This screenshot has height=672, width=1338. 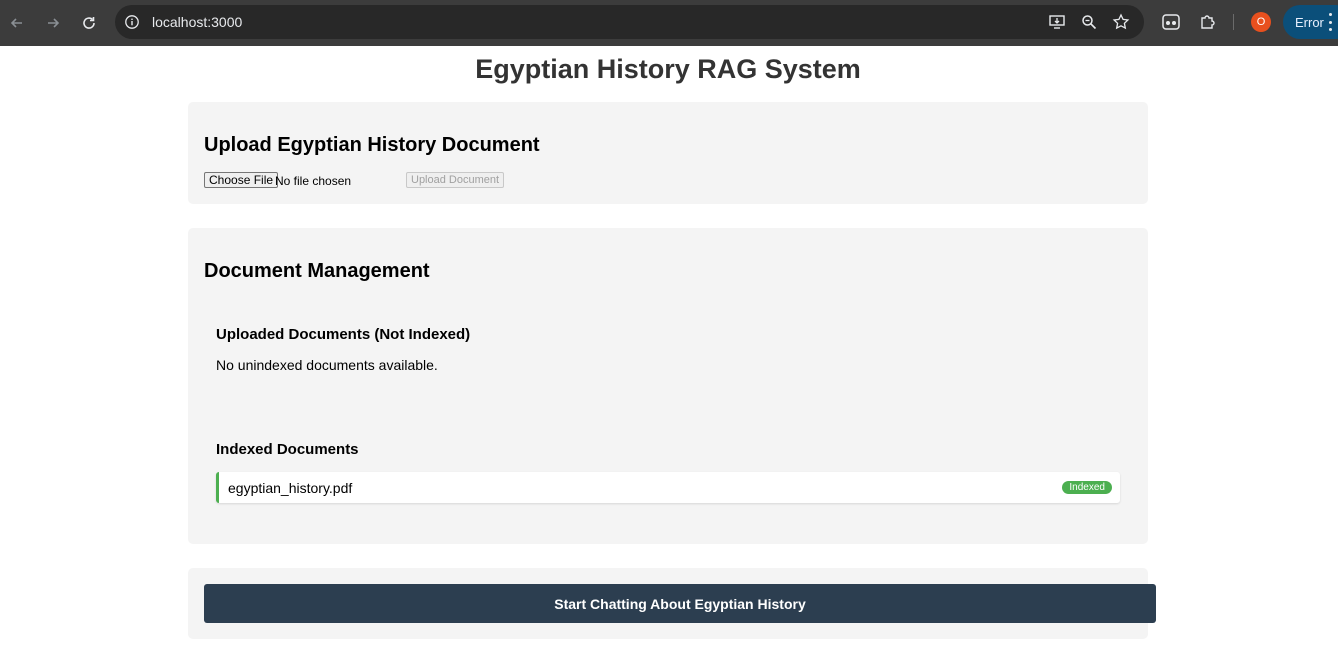 What do you see at coordinates (343, 334) in the screenshot?
I see `unindexed-heading: Uploaded Documents (Not Indexed)` at bounding box center [343, 334].